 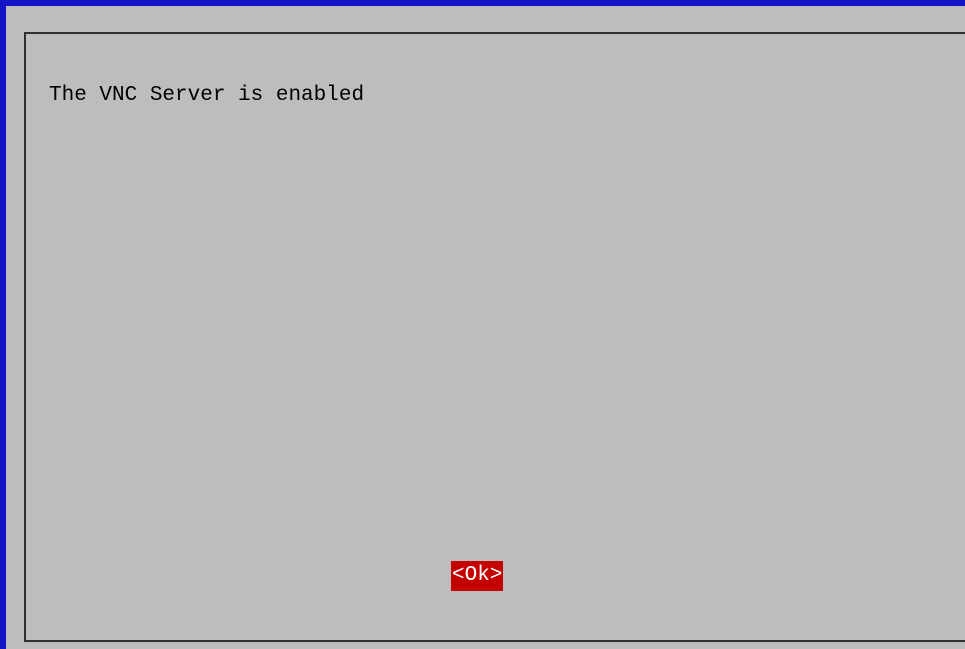 I want to click on ok-button: <Ok>, so click(x=477, y=576).